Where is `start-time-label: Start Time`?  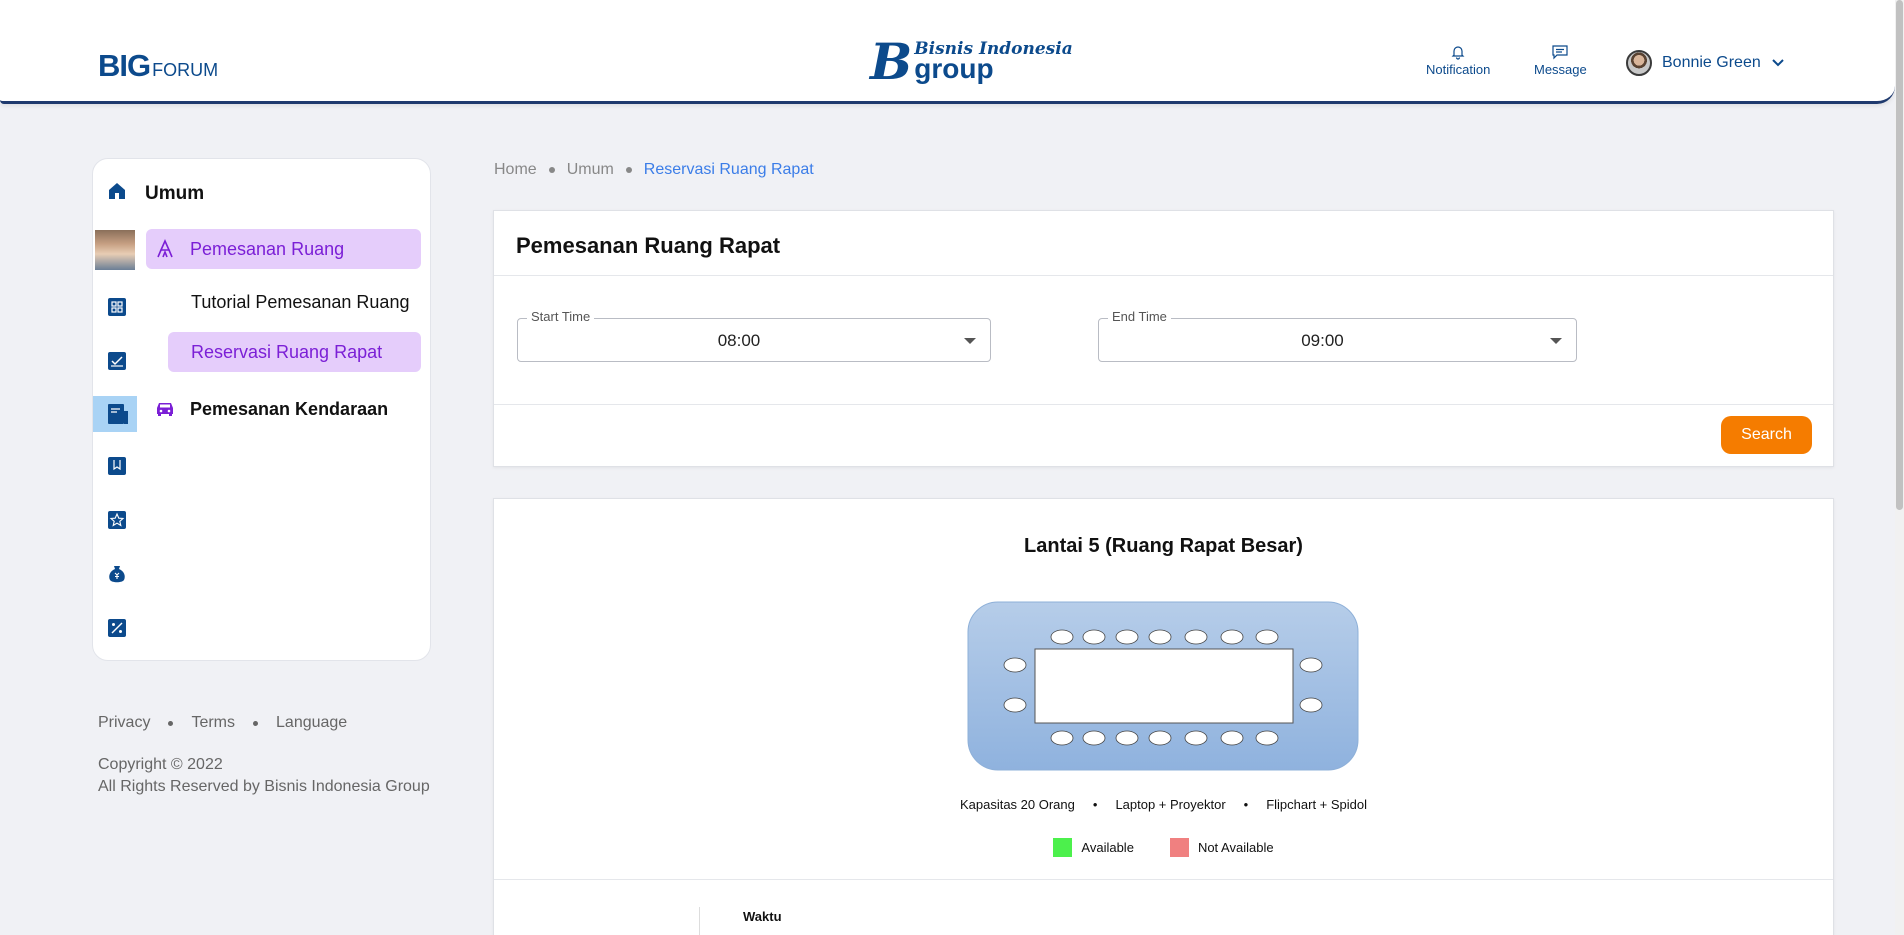 start-time-label: Start Time is located at coordinates (561, 316).